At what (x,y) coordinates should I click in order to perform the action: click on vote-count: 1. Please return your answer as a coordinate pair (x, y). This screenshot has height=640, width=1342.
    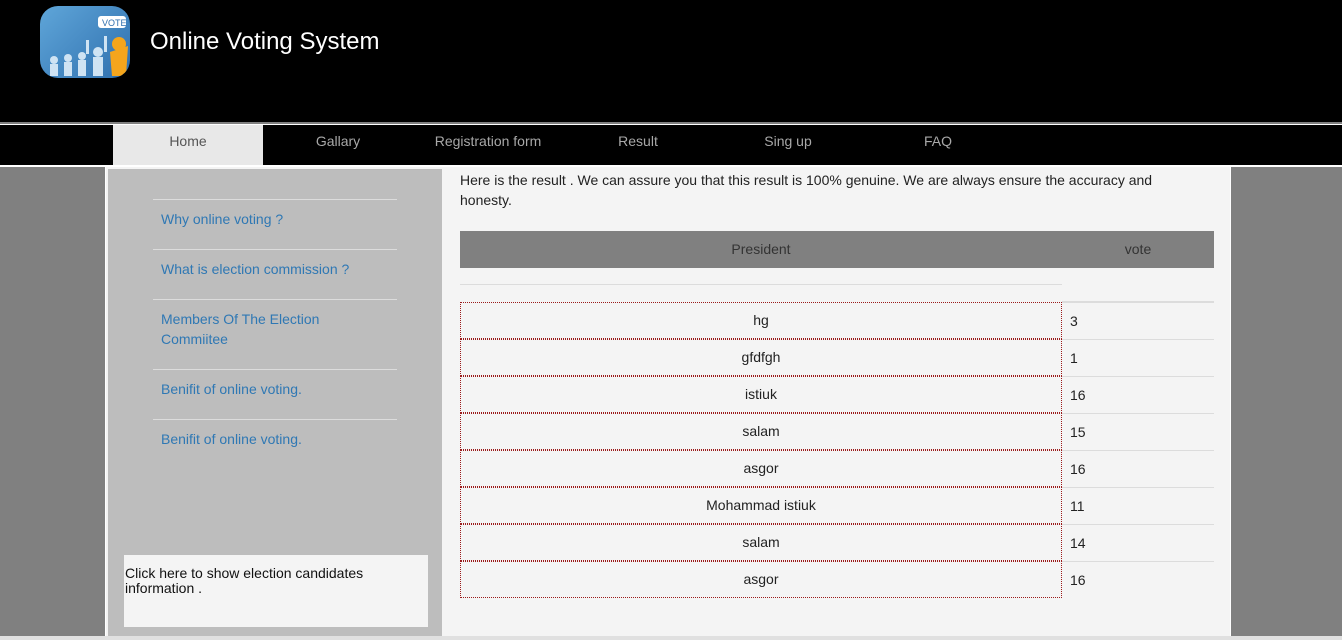
    Looking at the image, I should click on (1138, 357).